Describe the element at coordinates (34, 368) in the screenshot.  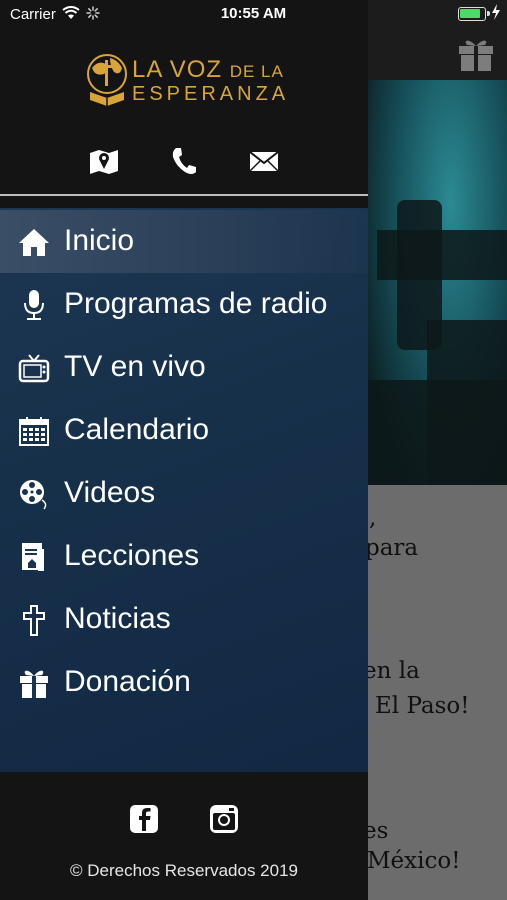
I see `tv-icon` at that location.